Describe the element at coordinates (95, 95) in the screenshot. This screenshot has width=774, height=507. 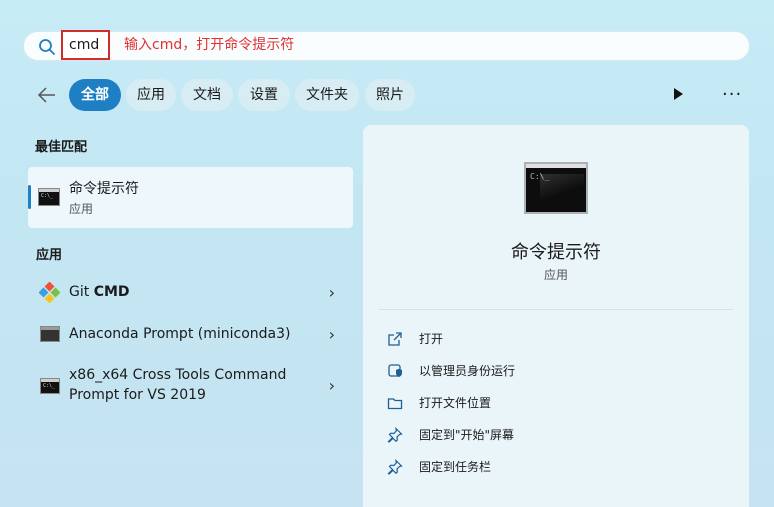
I see `filter-all: 全部` at that location.